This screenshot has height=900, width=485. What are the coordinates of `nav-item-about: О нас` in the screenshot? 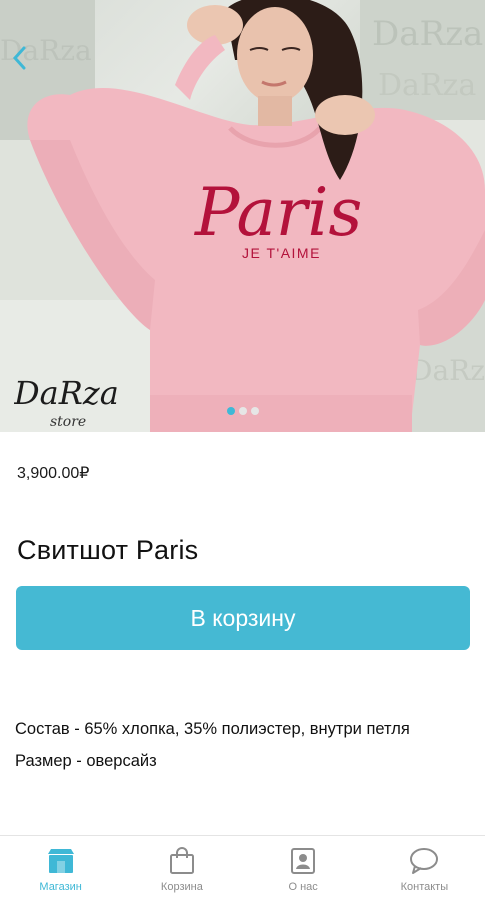 It's located at (303, 868).